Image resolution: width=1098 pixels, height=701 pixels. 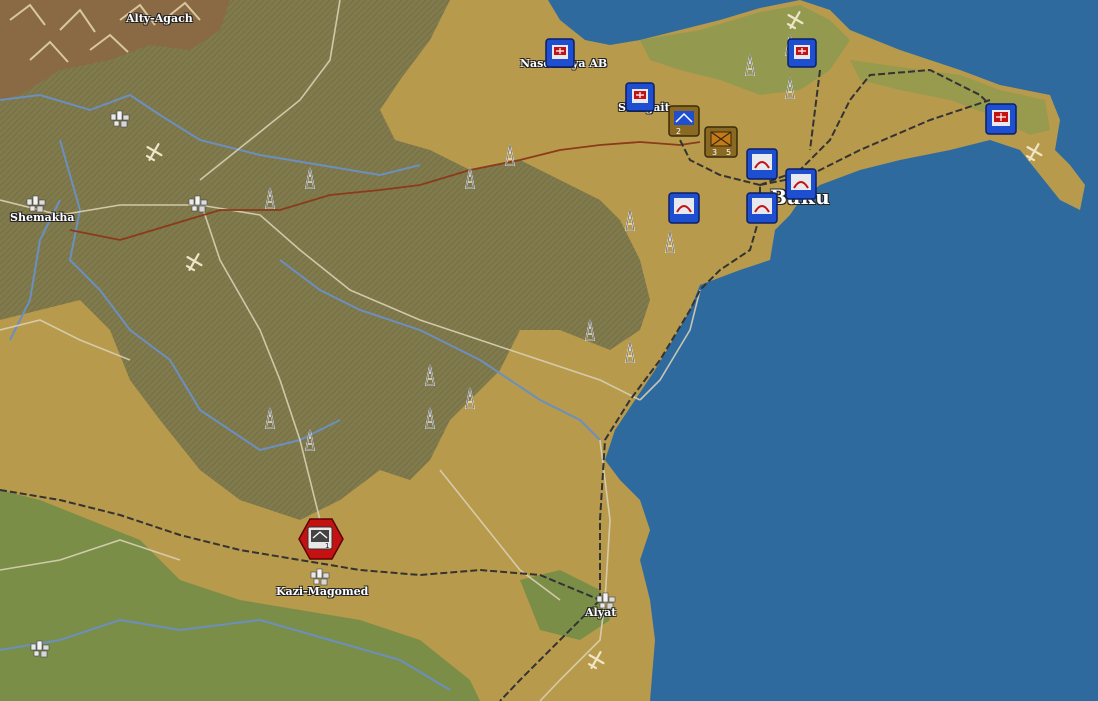 What do you see at coordinates (1001, 119) in the screenshot?
I see `unit-east-air` at bounding box center [1001, 119].